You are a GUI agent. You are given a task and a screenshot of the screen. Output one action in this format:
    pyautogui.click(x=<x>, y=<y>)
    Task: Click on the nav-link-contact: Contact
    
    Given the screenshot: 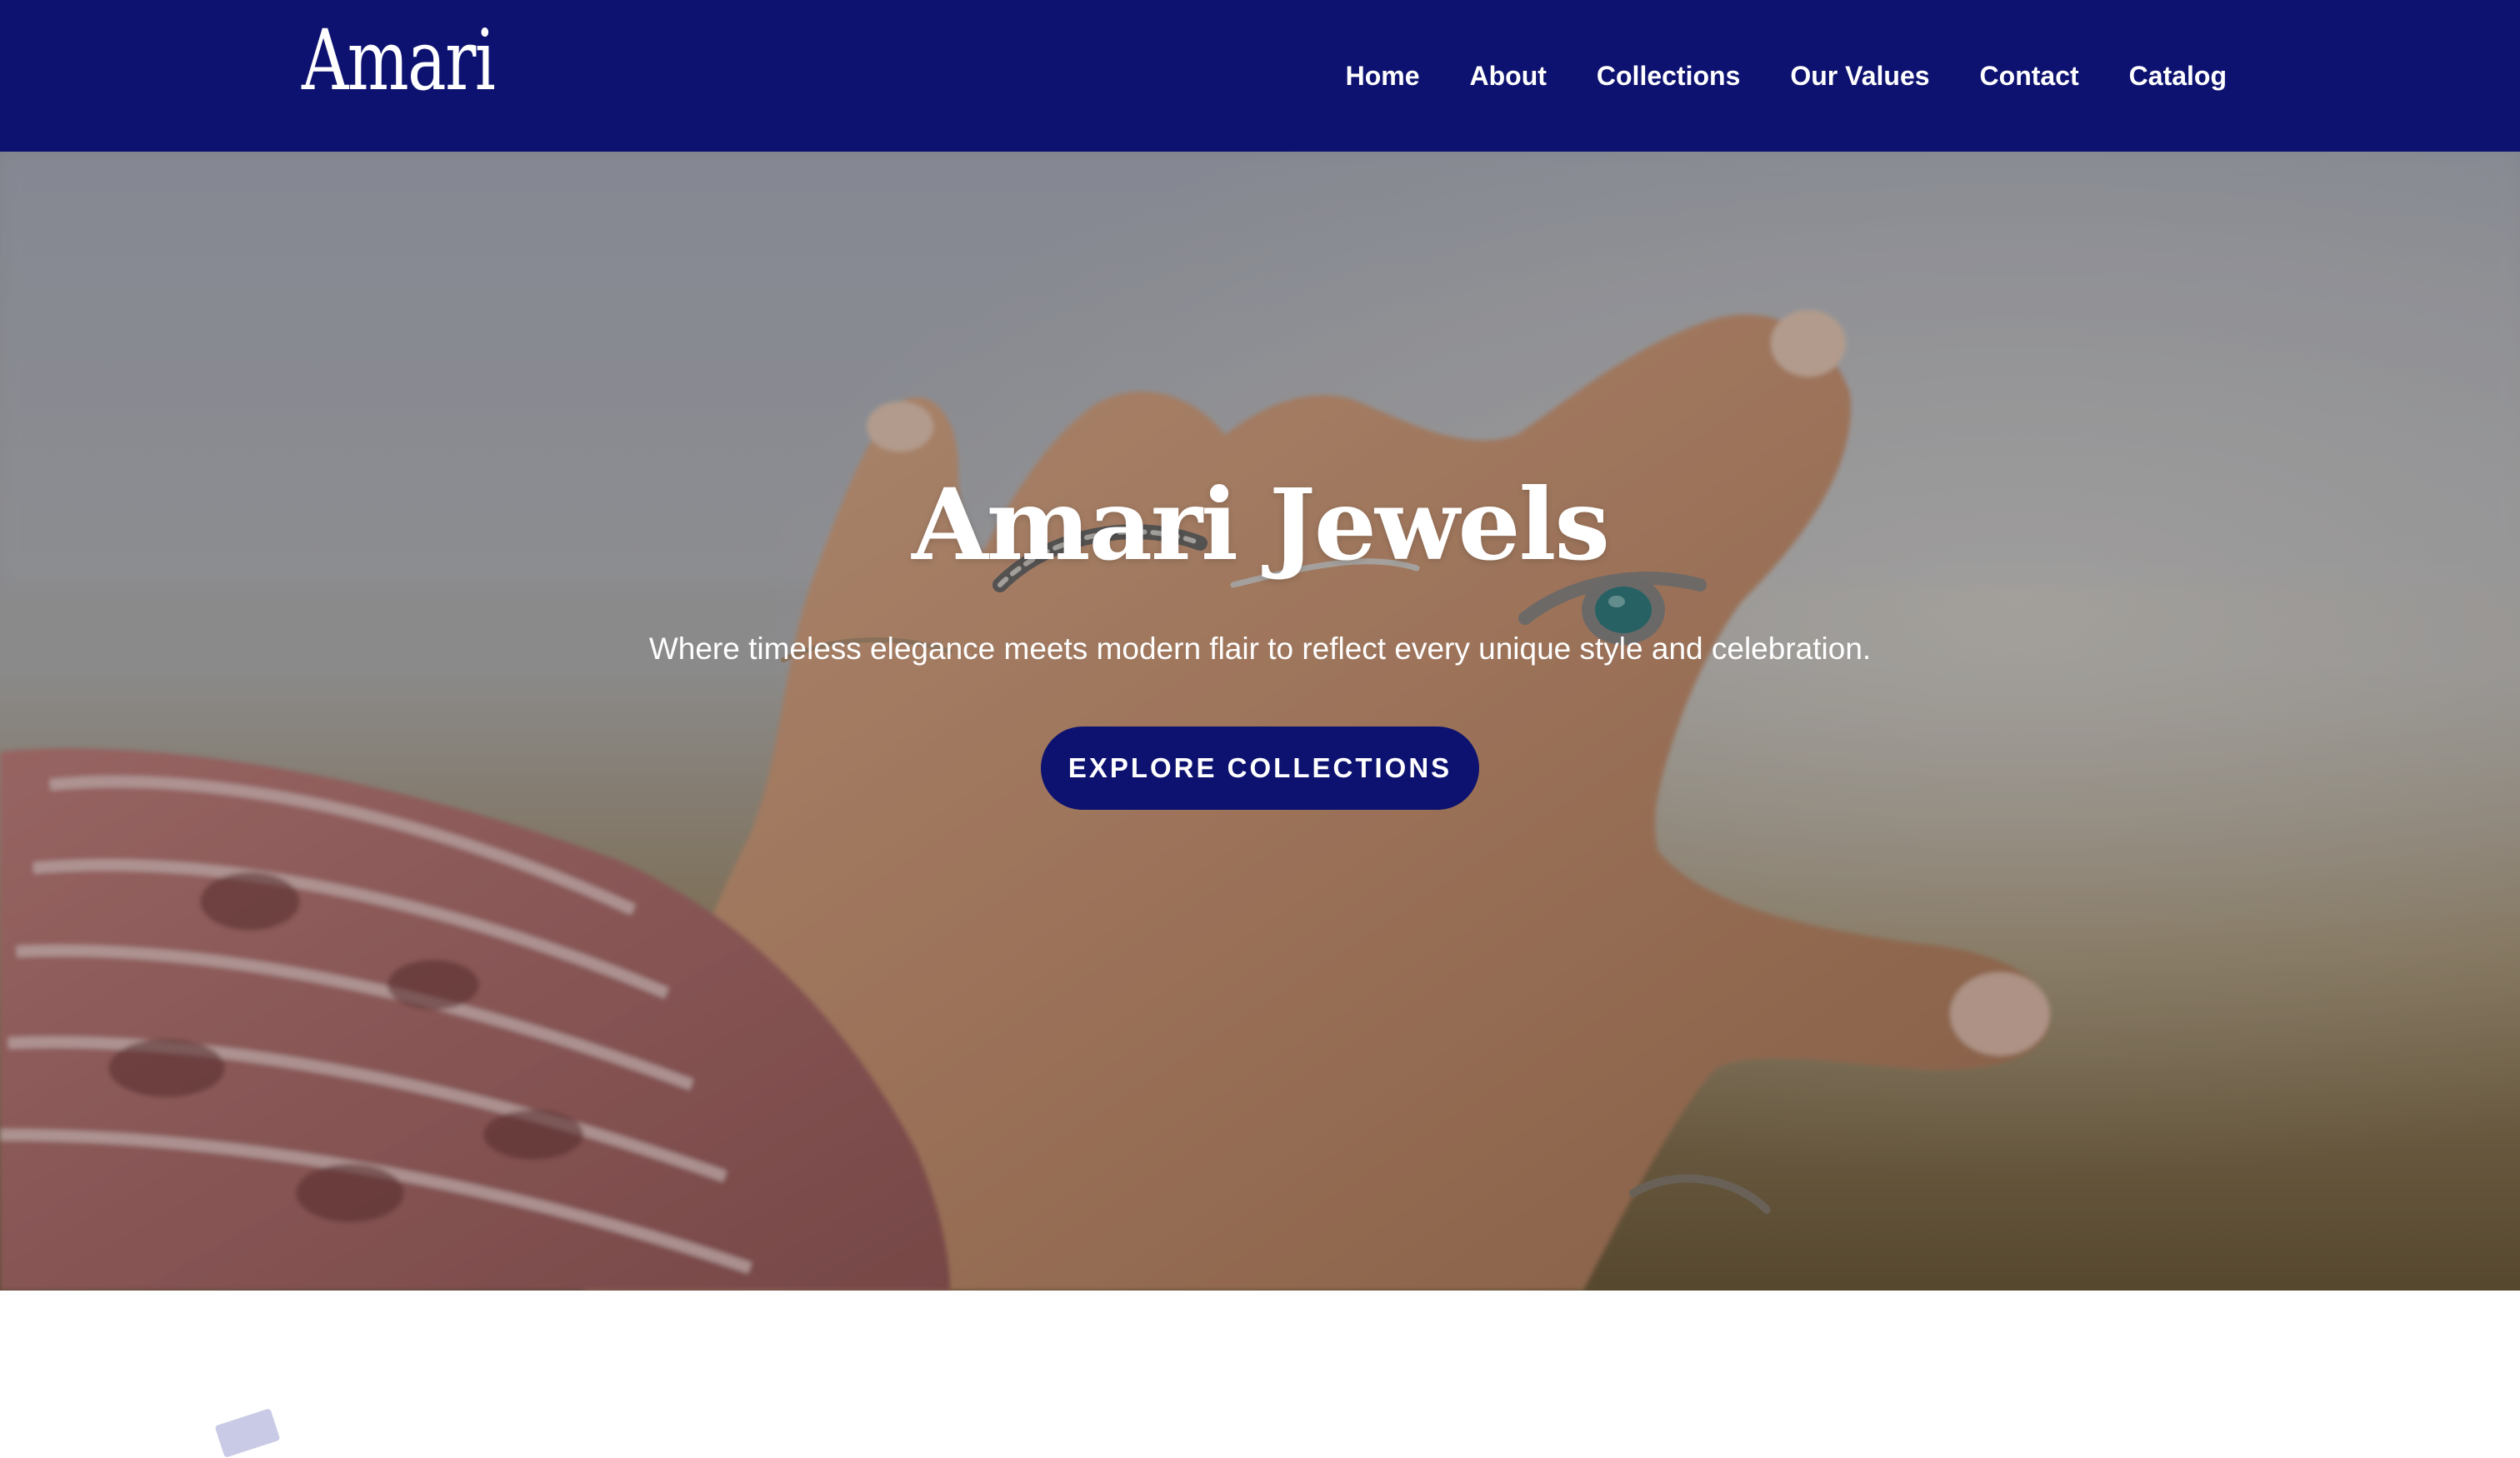 What is the action you would take?
    pyautogui.click(x=2030, y=76)
    